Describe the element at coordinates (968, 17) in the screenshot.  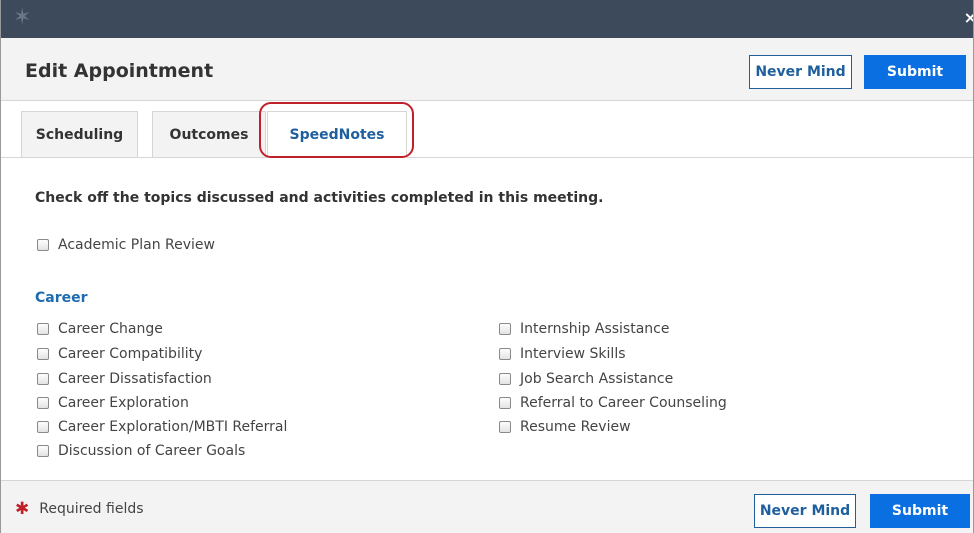
I see `close-icon: ×` at that location.